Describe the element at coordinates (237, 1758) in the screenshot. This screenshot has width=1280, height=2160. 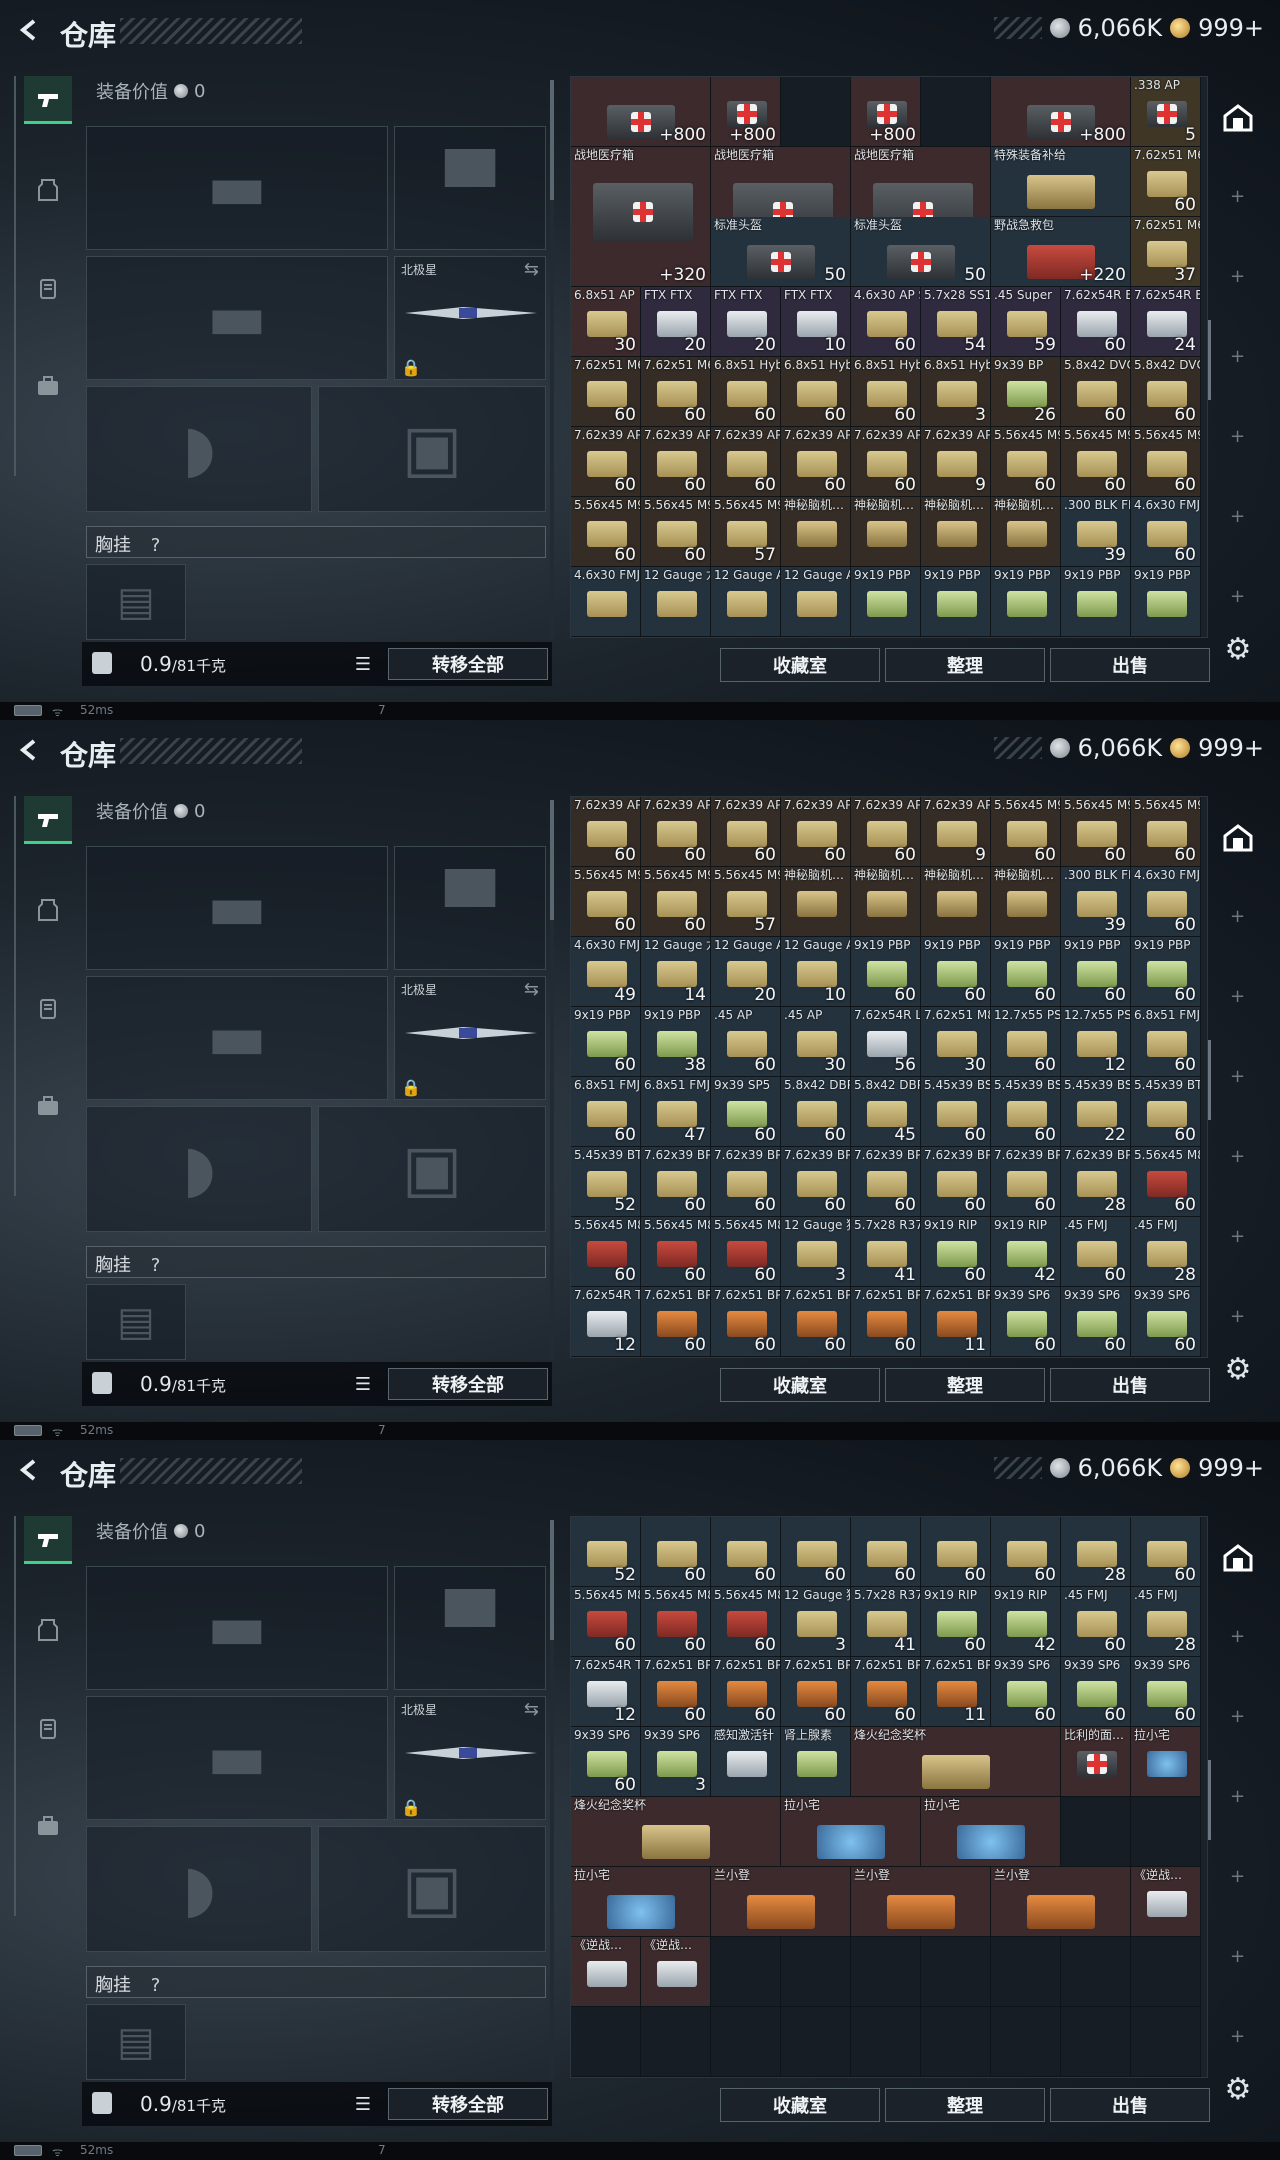
I see `secondary-weapon-slot: ▬` at that location.